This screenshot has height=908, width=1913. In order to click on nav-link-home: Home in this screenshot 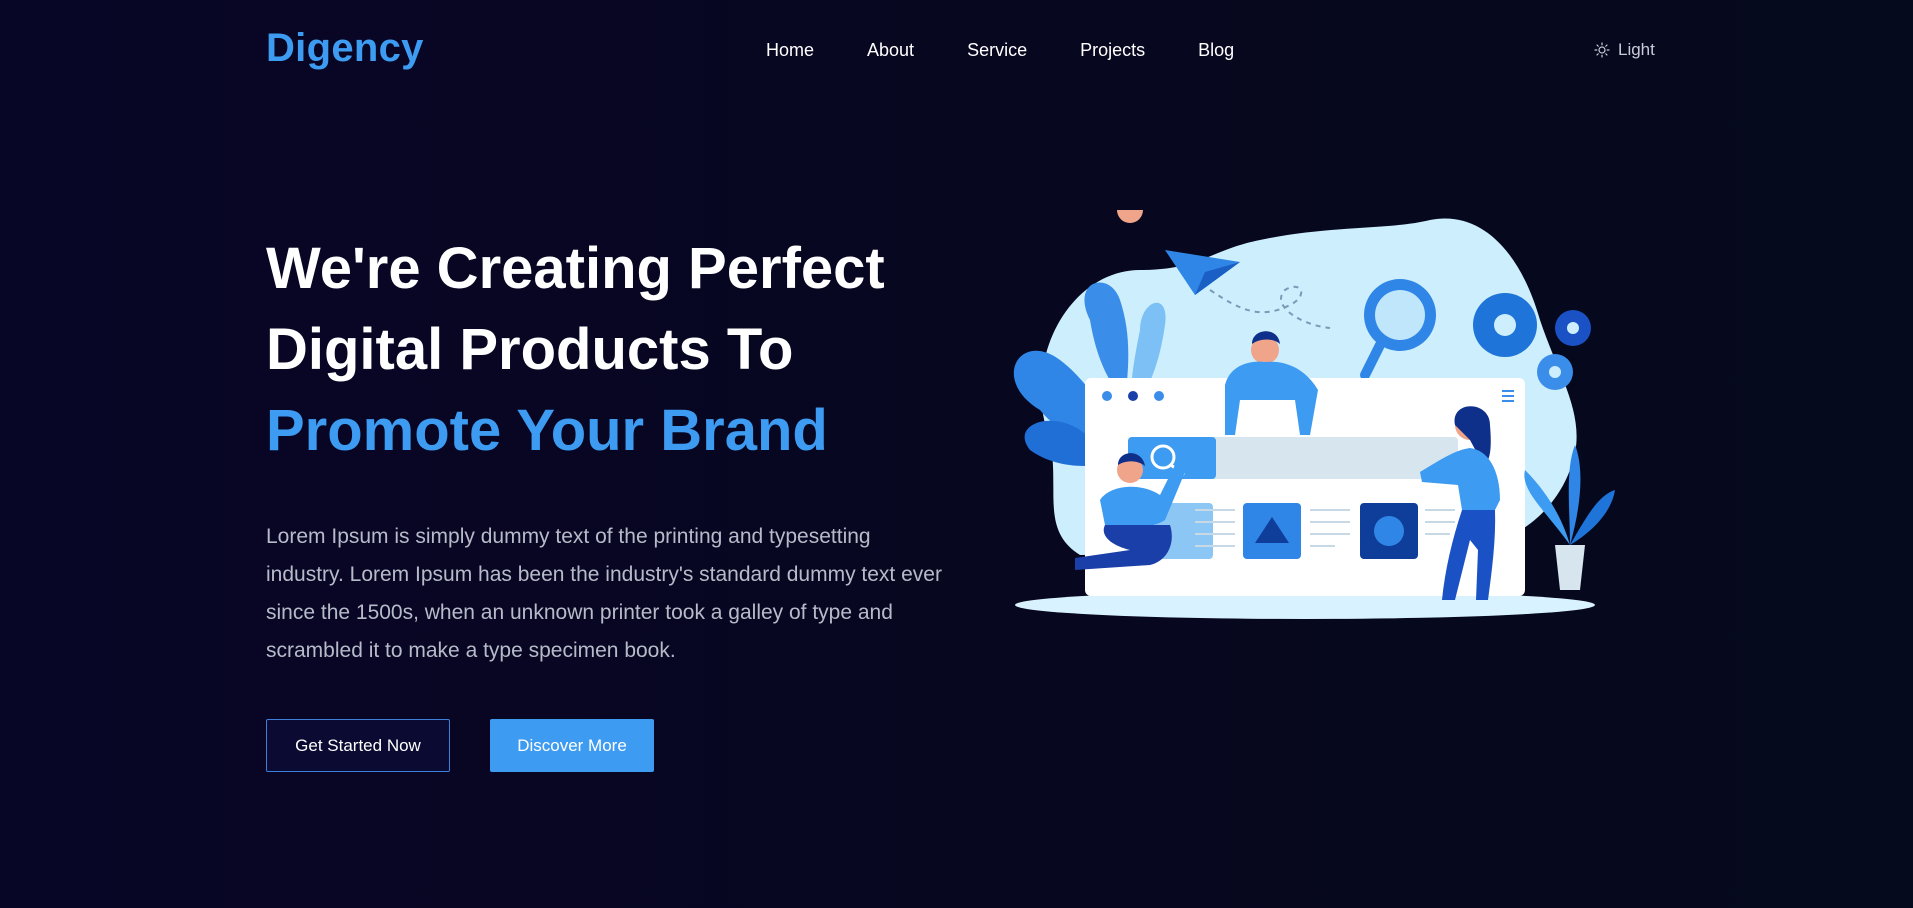, I will do `click(790, 50)`.